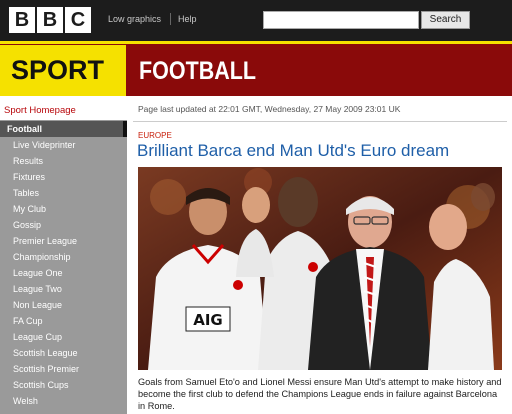 The image size is (512, 414). I want to click on sidebar-item-non-league: Non League, so click(63, 305).